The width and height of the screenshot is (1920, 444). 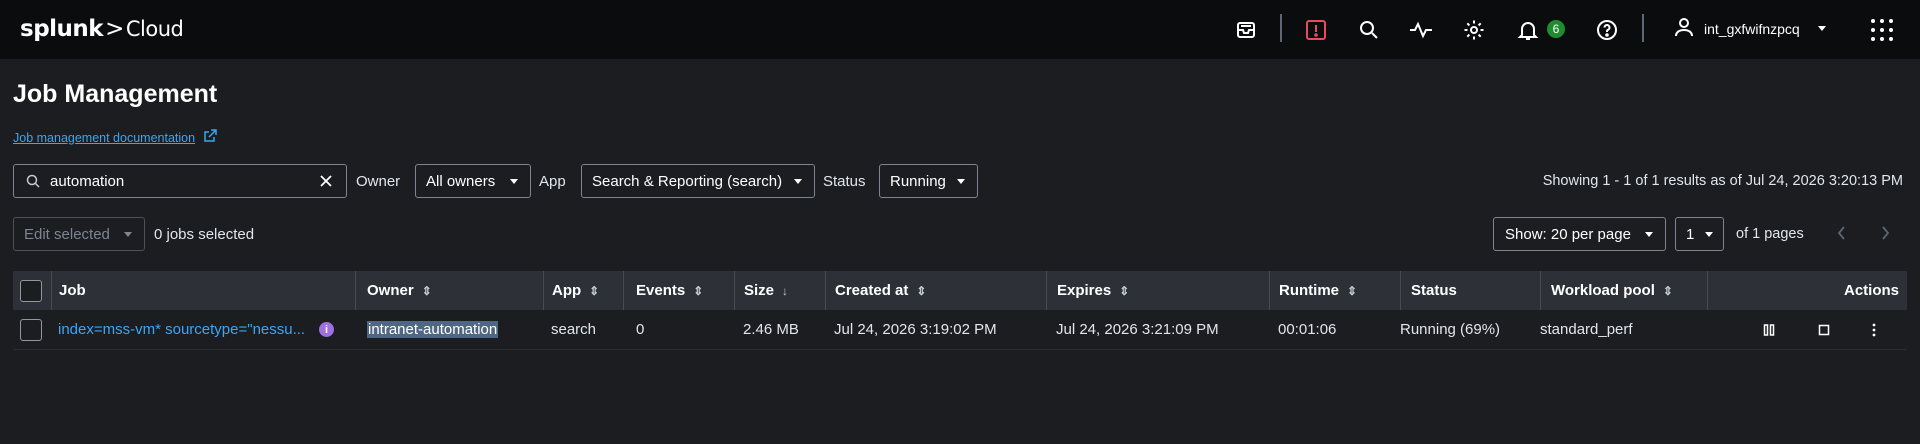 What do you see at coordinates (1556, 29) in the screenshot?
I see `notification-count-badge: 6` at bounding box center [1556, 29].